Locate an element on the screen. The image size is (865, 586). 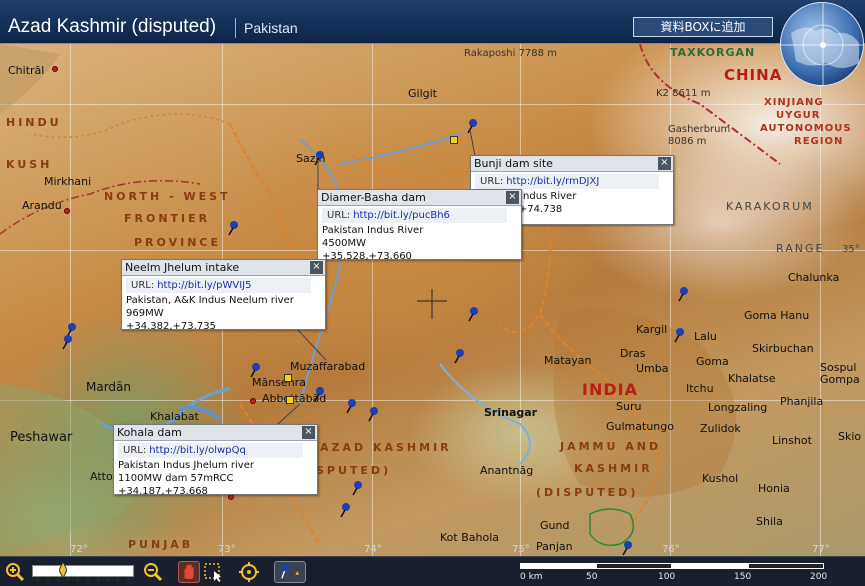
place-label: Kot Bahola is located at coordinates (469, 537).